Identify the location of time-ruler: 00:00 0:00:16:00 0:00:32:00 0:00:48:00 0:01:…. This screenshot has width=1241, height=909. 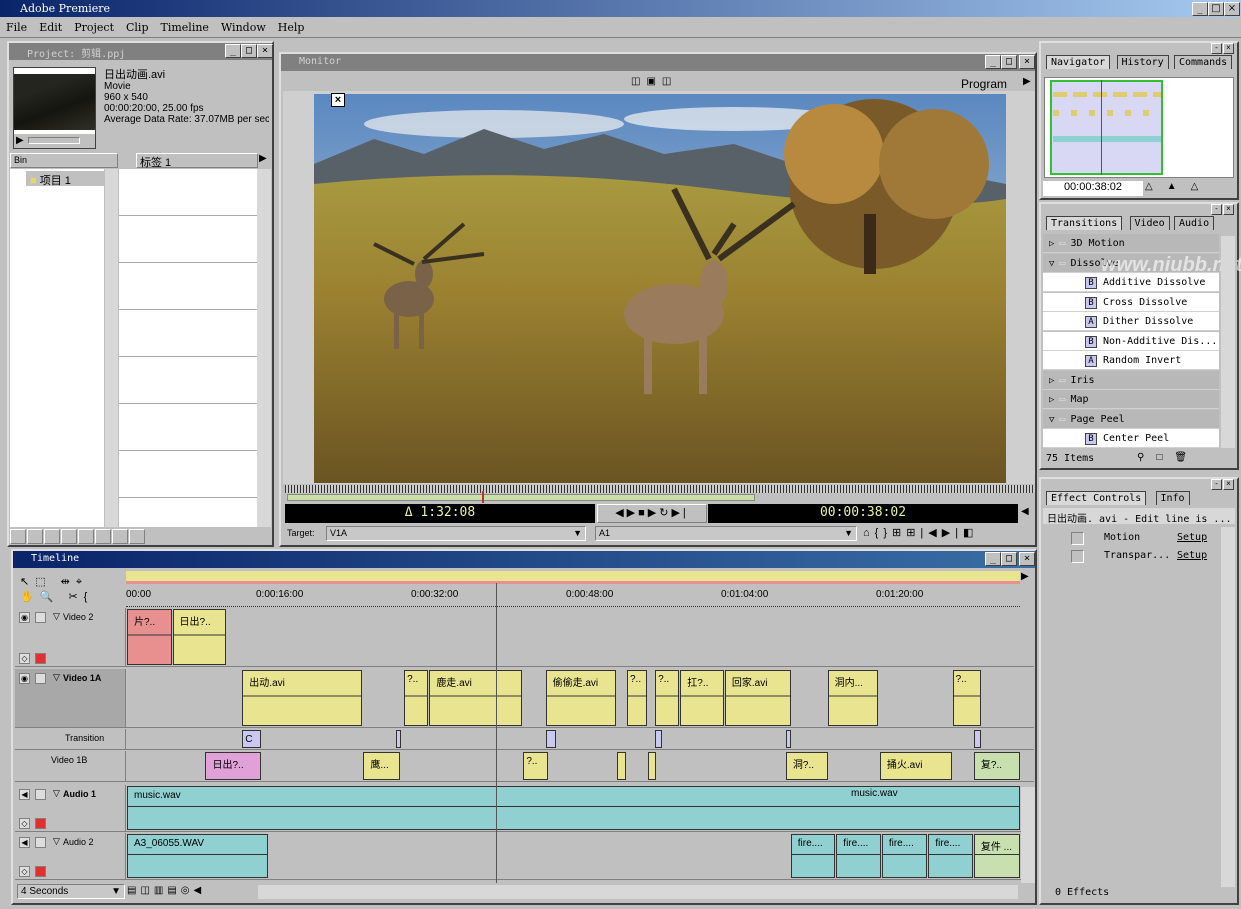
(573, 596).